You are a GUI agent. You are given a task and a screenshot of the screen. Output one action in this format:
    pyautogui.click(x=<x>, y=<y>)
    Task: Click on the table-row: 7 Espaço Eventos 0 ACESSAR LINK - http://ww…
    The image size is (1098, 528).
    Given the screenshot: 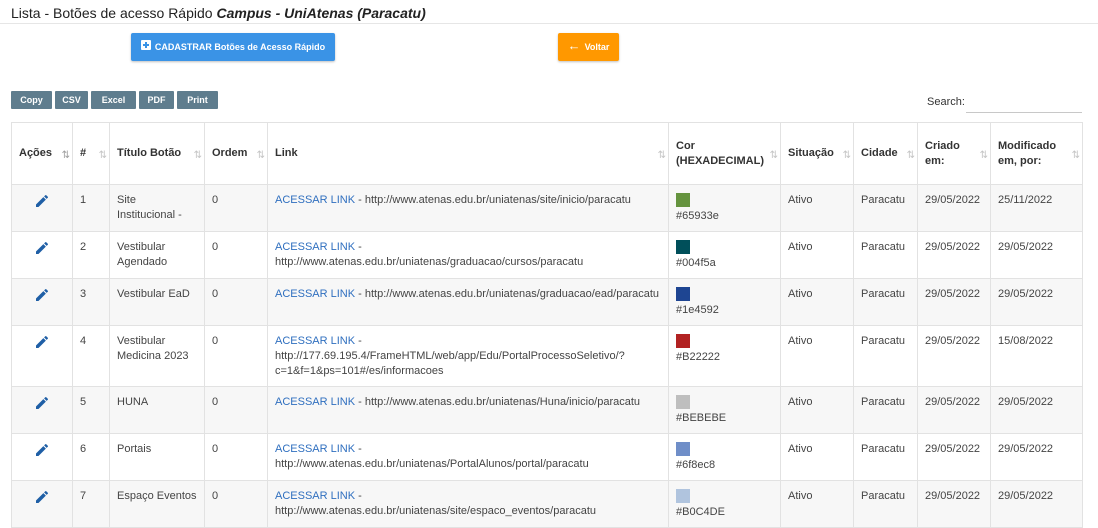 What is the action you would take?
    pyautogui.click(x=547, y=504)
    